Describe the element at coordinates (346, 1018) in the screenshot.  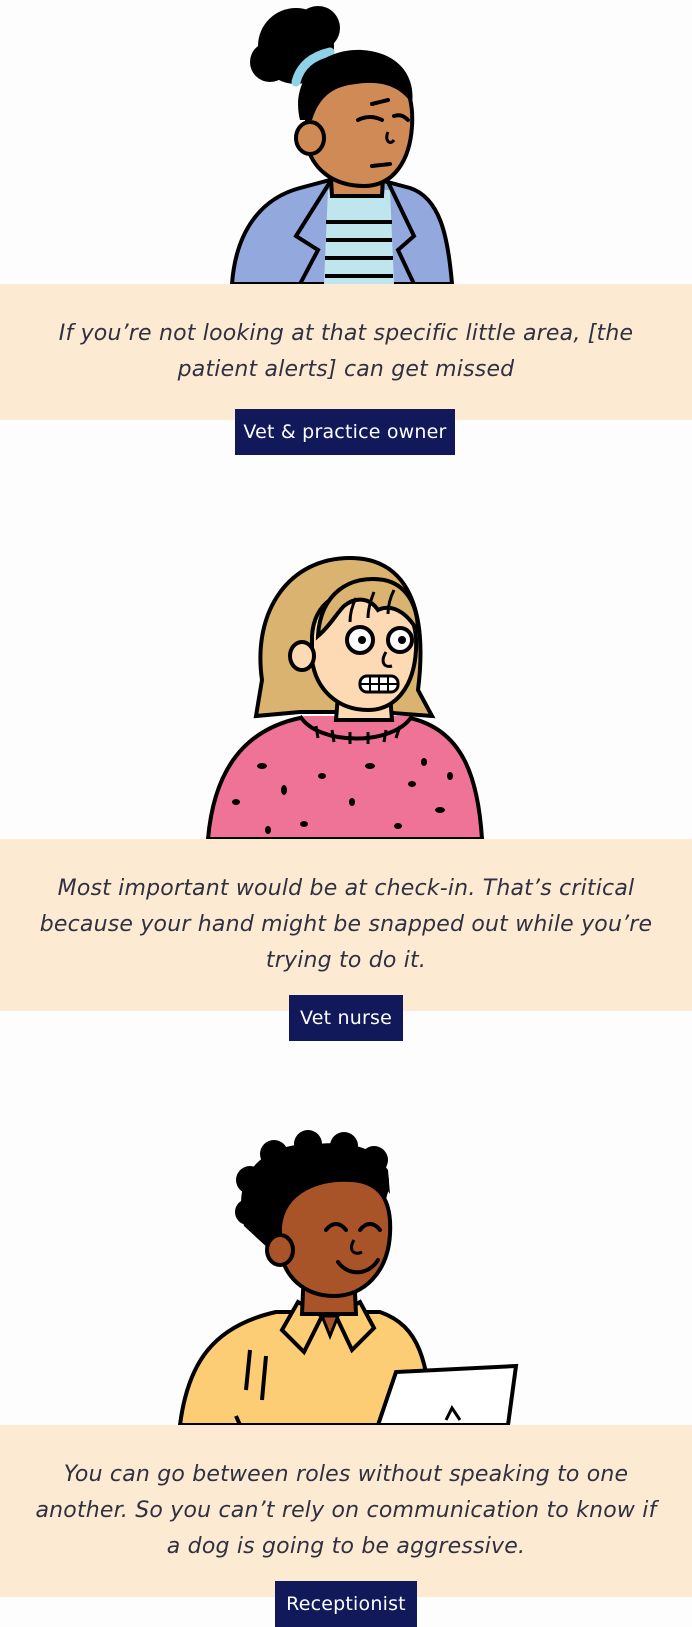
I see `role-badge-vet-nurse: Vet nurse` at that location.